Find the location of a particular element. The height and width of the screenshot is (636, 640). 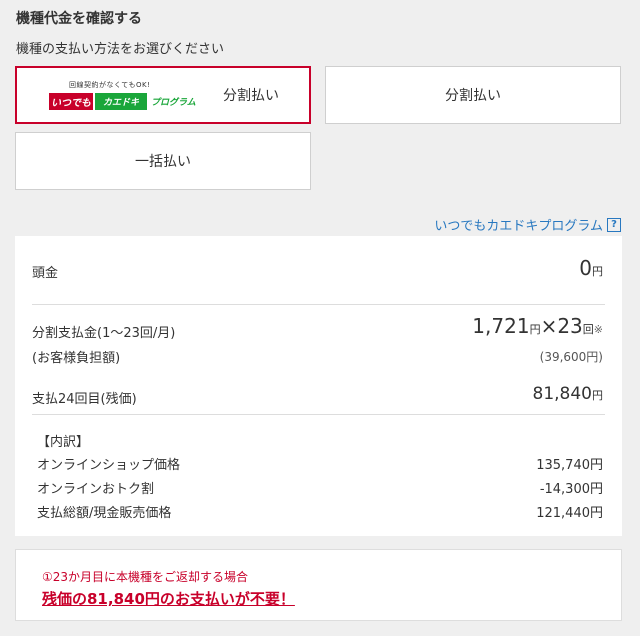

kaedoki-program-link: いつでもカエドキプログラム ? is located at coordinates (527, 224).